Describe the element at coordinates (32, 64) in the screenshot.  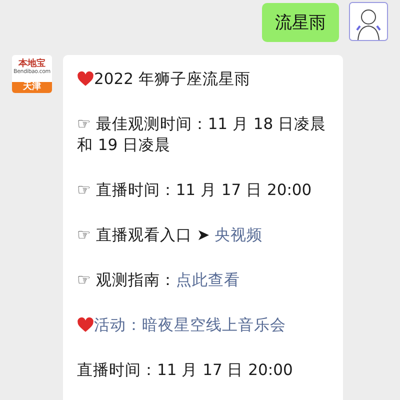
I see `logo-text: 本地宝` at that location.